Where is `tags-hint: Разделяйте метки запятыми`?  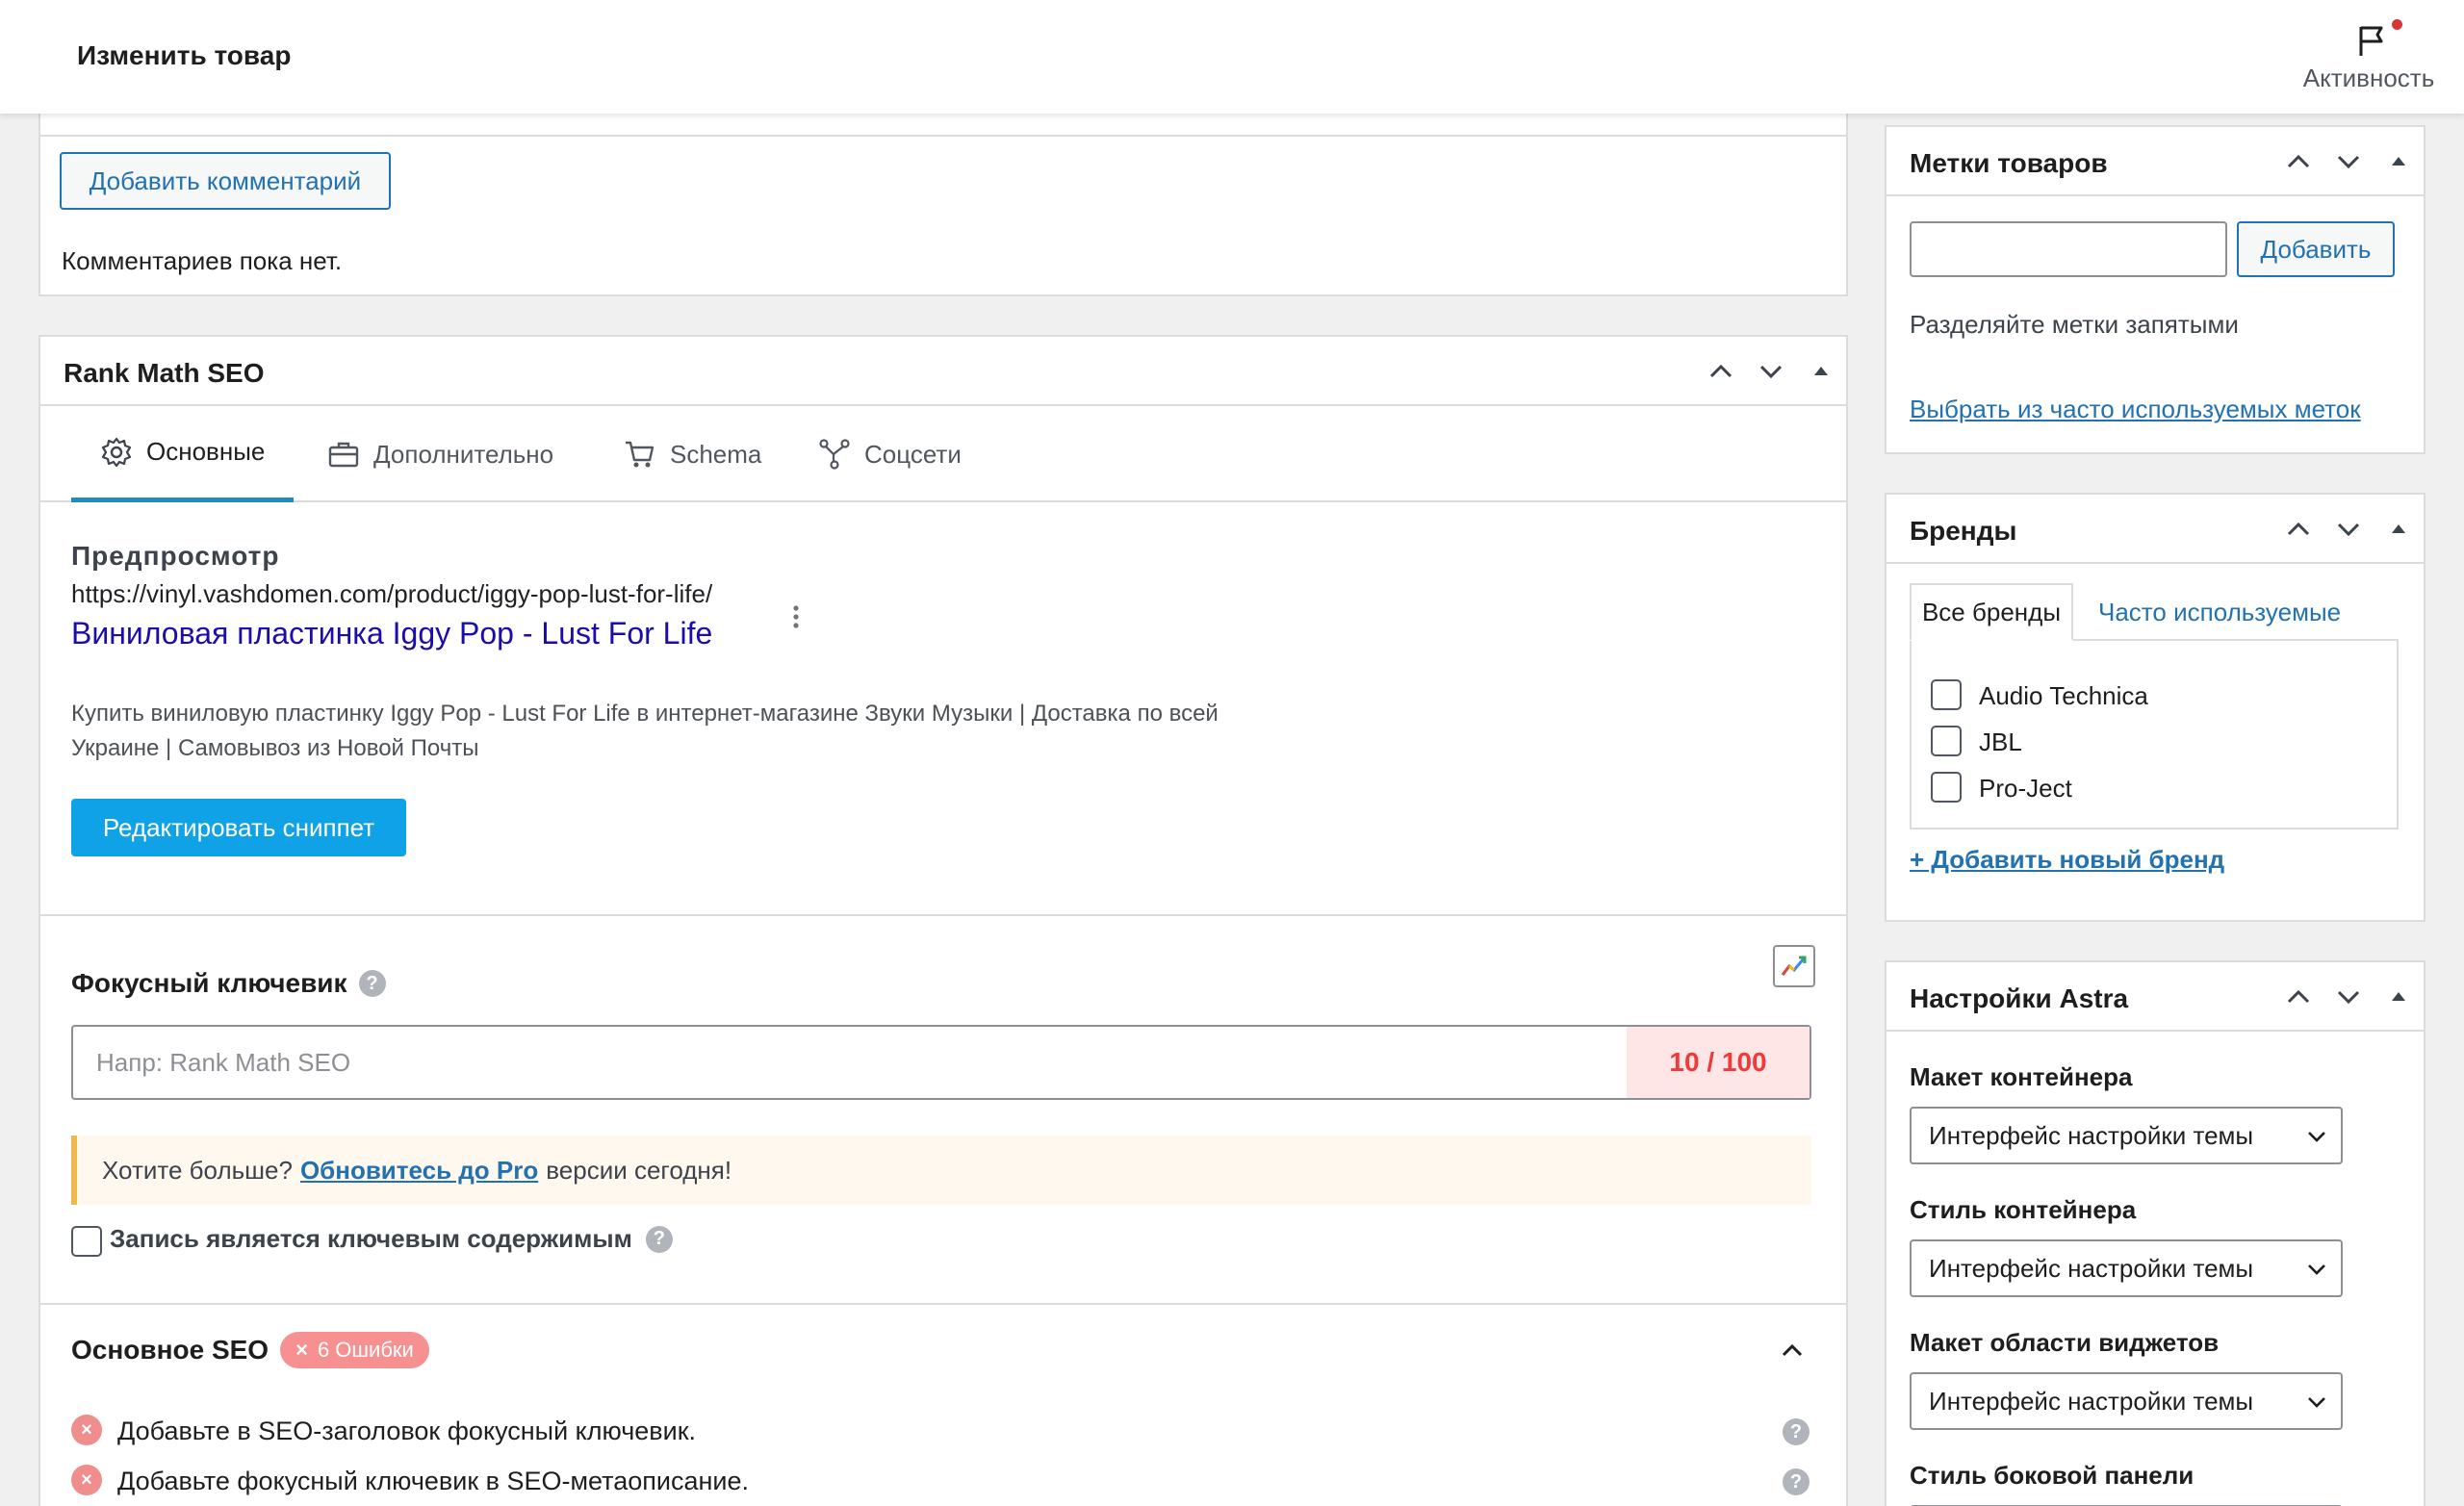 tags-hint: Разделяйте метки запятыми is located at coordinates (2074, 324).